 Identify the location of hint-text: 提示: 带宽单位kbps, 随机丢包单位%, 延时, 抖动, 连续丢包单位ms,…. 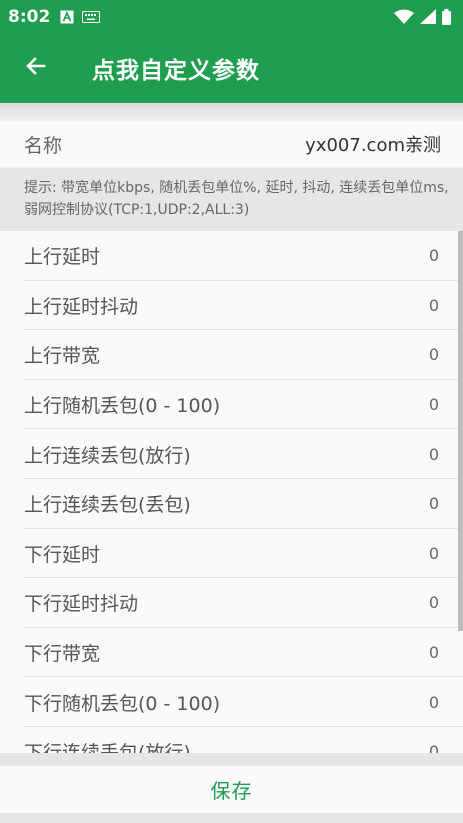
(231, 199).